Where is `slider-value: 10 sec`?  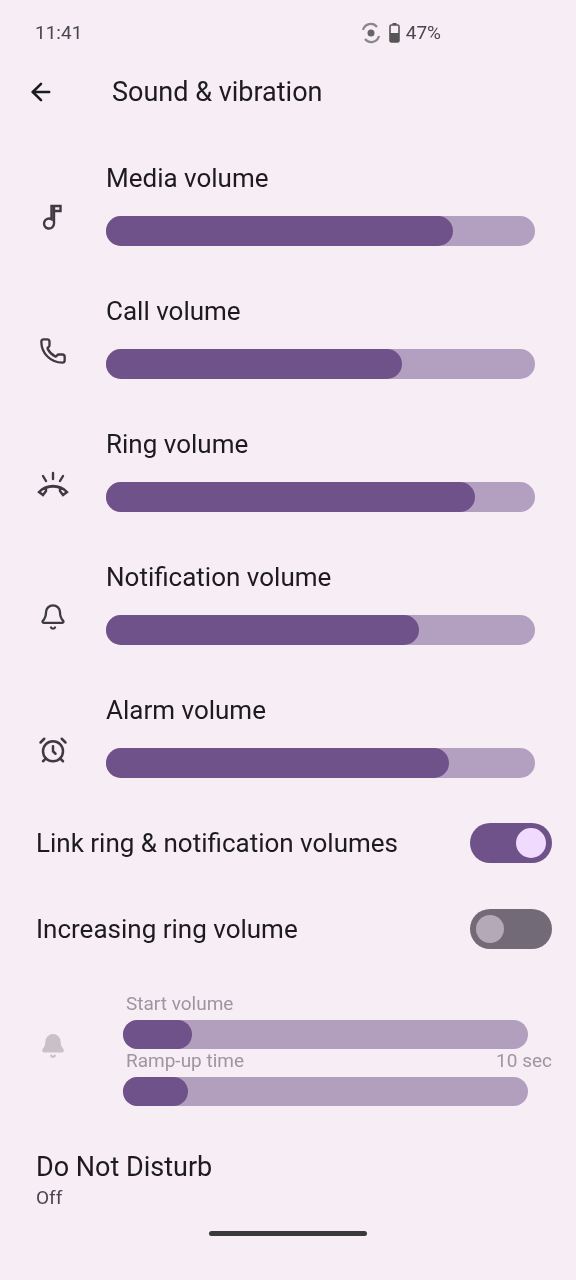
slider-value: 10 sec is located at coordinates (524, 1060).